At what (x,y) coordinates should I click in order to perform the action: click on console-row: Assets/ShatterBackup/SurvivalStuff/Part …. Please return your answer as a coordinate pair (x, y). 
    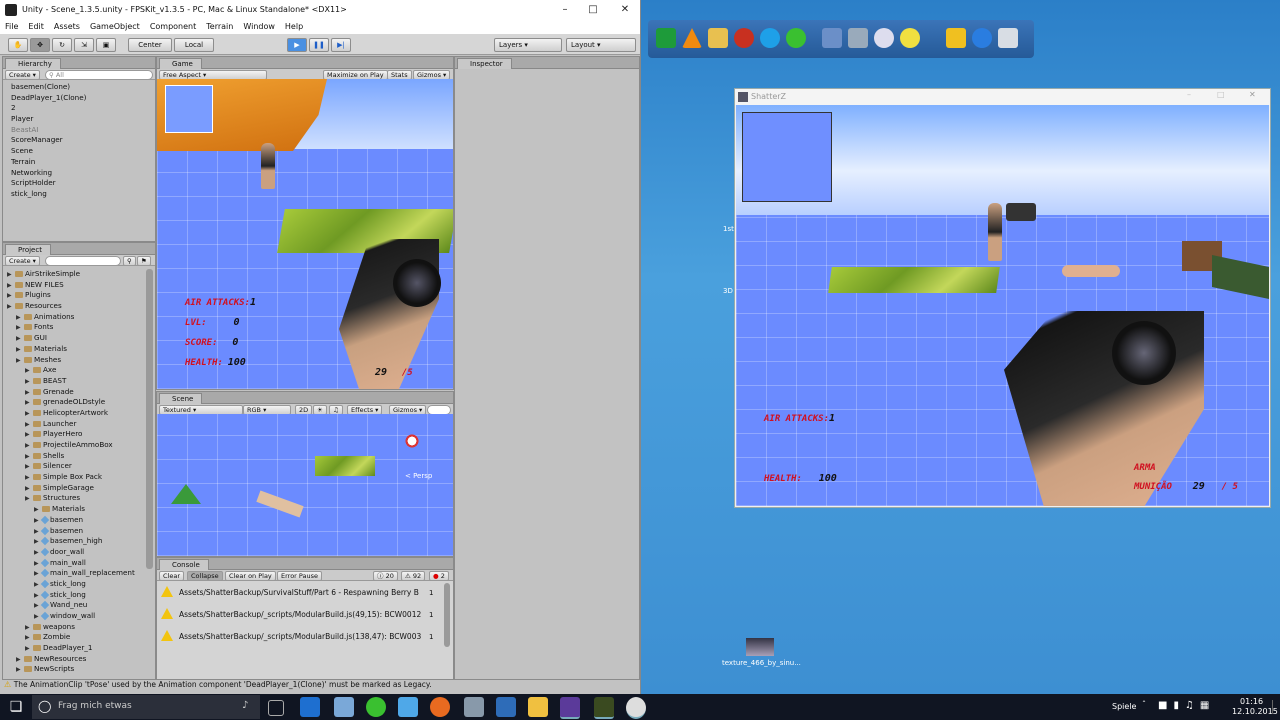
    Looking at the image, I should click on (297, 593).